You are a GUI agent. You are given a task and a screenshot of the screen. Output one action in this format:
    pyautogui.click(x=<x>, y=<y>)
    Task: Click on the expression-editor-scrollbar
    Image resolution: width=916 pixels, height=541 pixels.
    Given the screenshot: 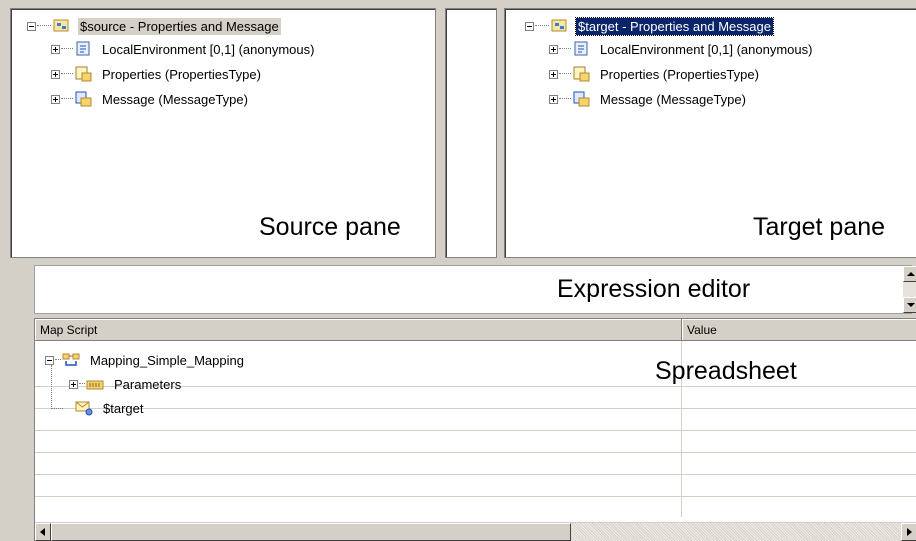 What is the action you would take?
    pyautogui.click(x=909, y=289)
    